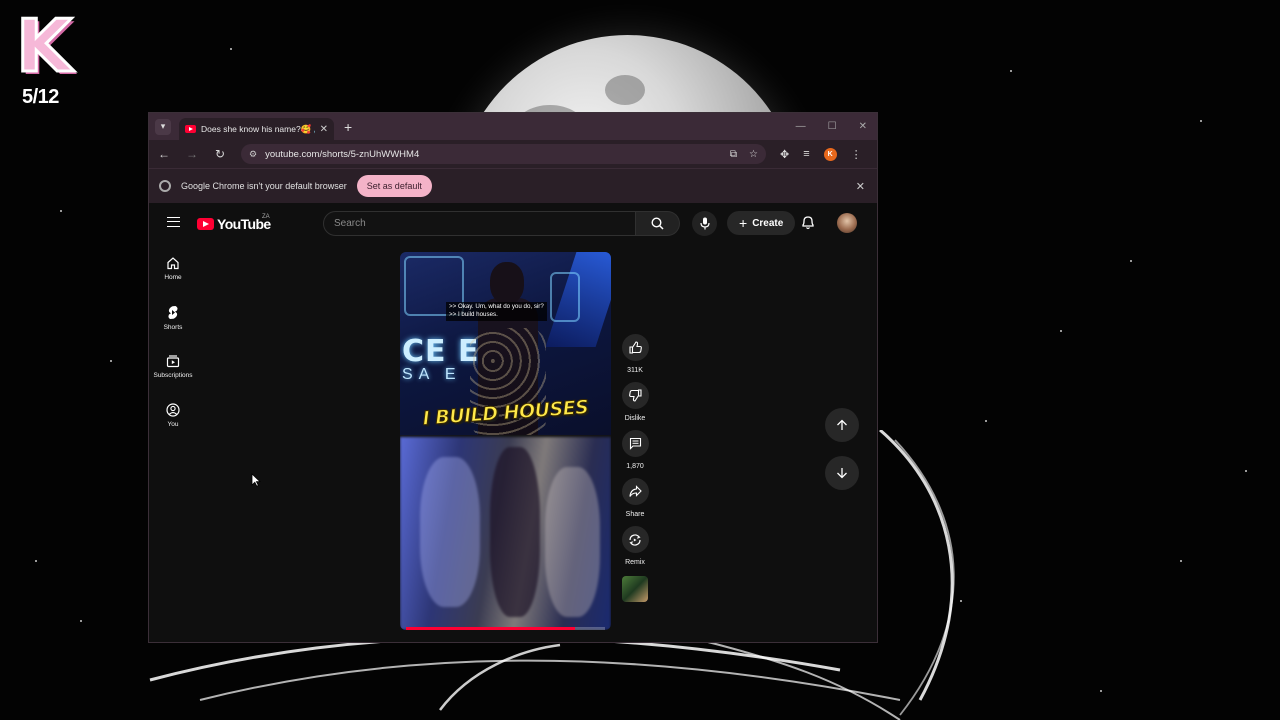  What do you see at coordinates (565, 297) in the screenshot?
I see `neon-shape-outline` at bounding box center [565, 297].